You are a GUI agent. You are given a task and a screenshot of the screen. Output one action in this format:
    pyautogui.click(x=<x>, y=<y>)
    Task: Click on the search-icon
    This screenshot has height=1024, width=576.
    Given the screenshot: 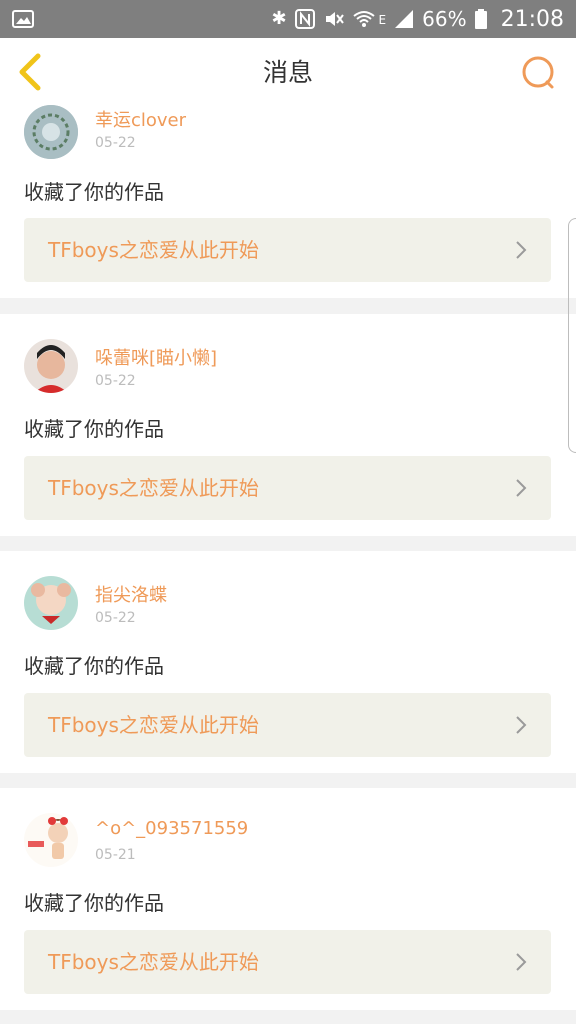 What is the action you would take?
    pyautogui.click(x=539, y=73)
    